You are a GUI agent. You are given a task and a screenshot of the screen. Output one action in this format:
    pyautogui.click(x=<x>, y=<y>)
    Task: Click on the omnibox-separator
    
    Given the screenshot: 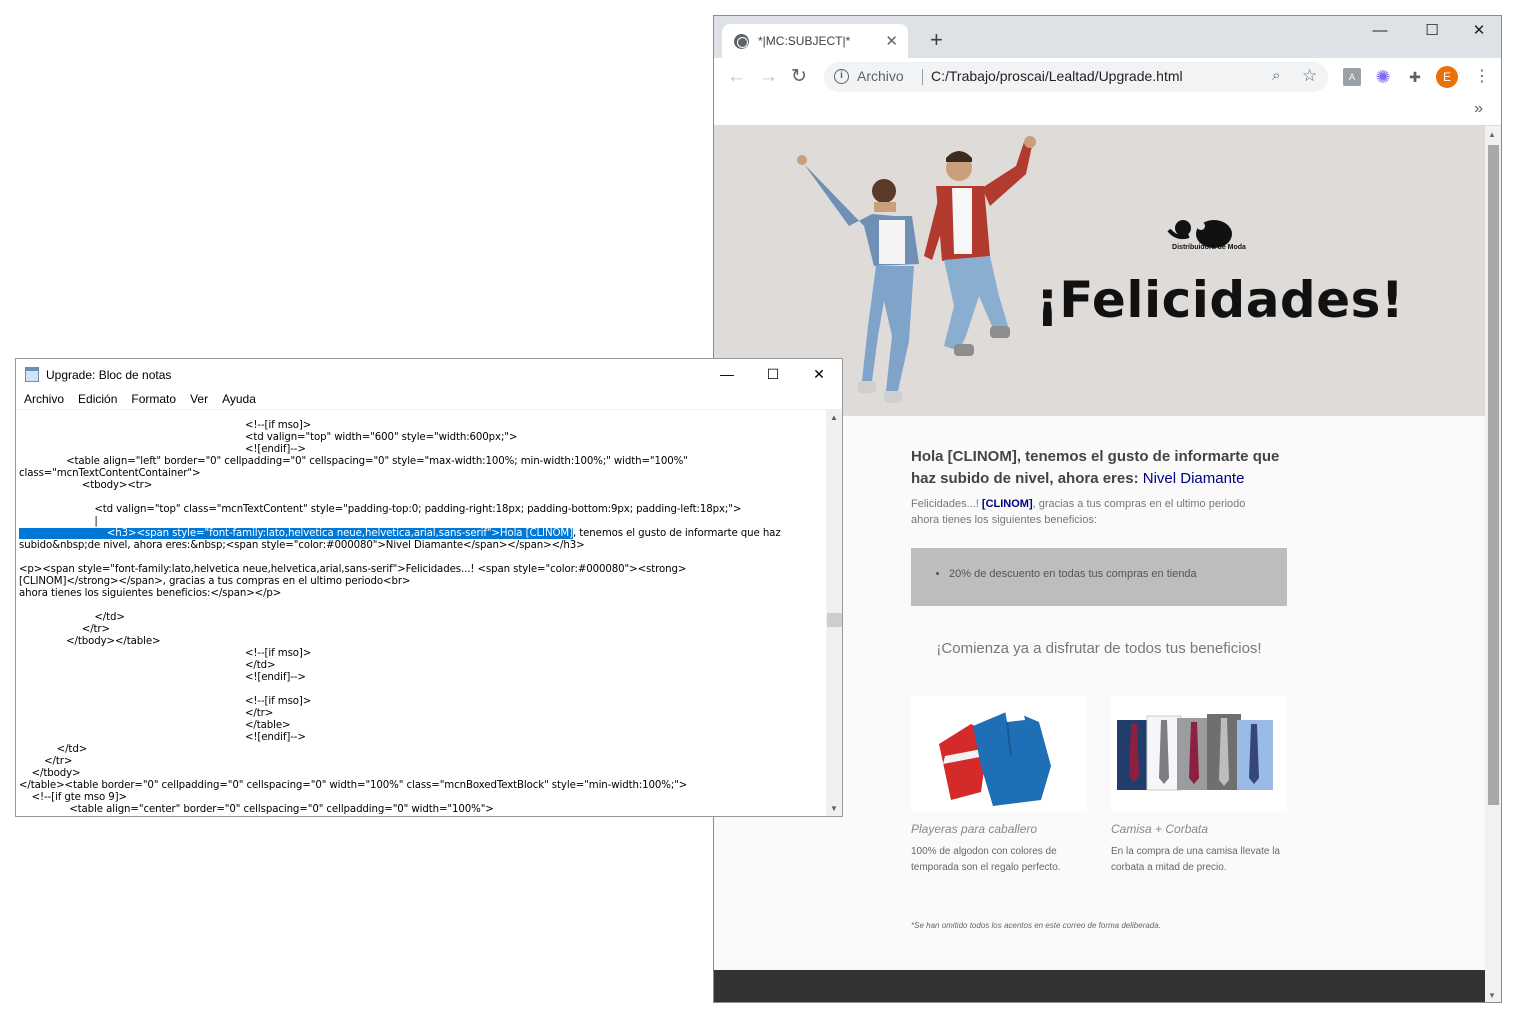 What is the action you would take?
    pyautogui.click(x=922, y=77)
    